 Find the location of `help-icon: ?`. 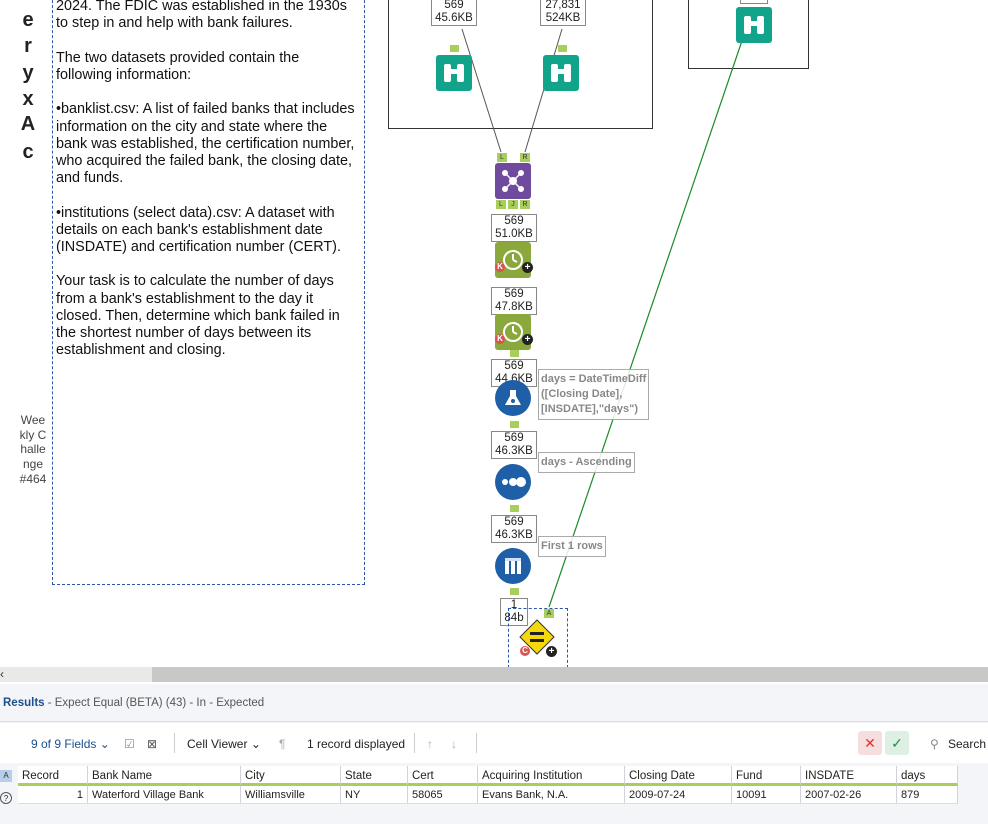

help-icon: ? is located at coordinates (6, 798).